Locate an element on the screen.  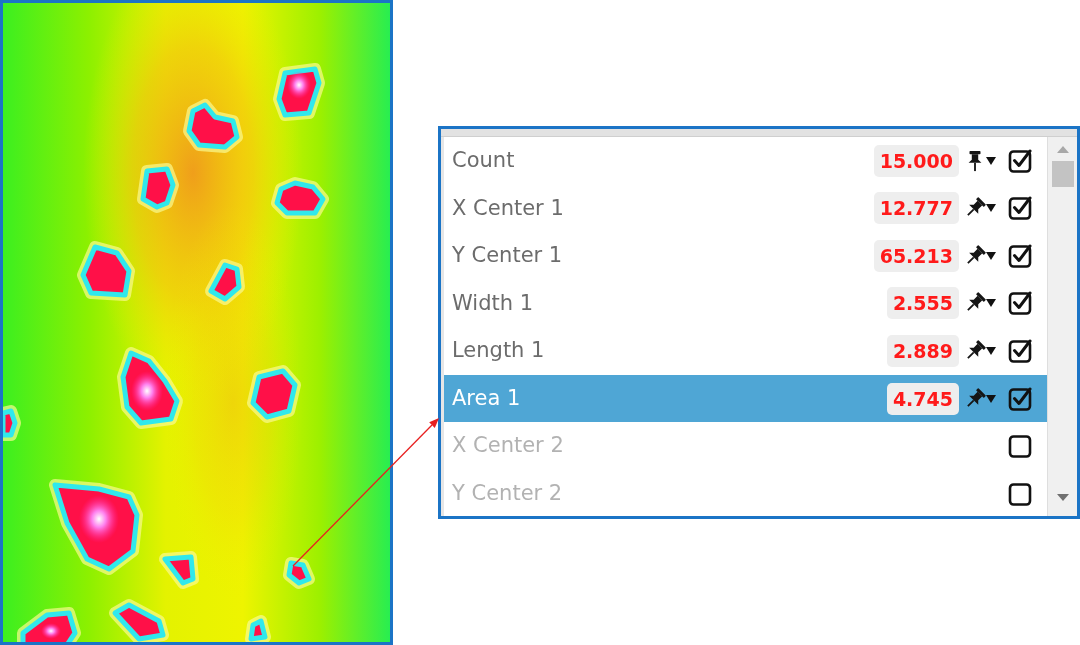
measurement-label: Width 1 is located at coordinates (493, 303).